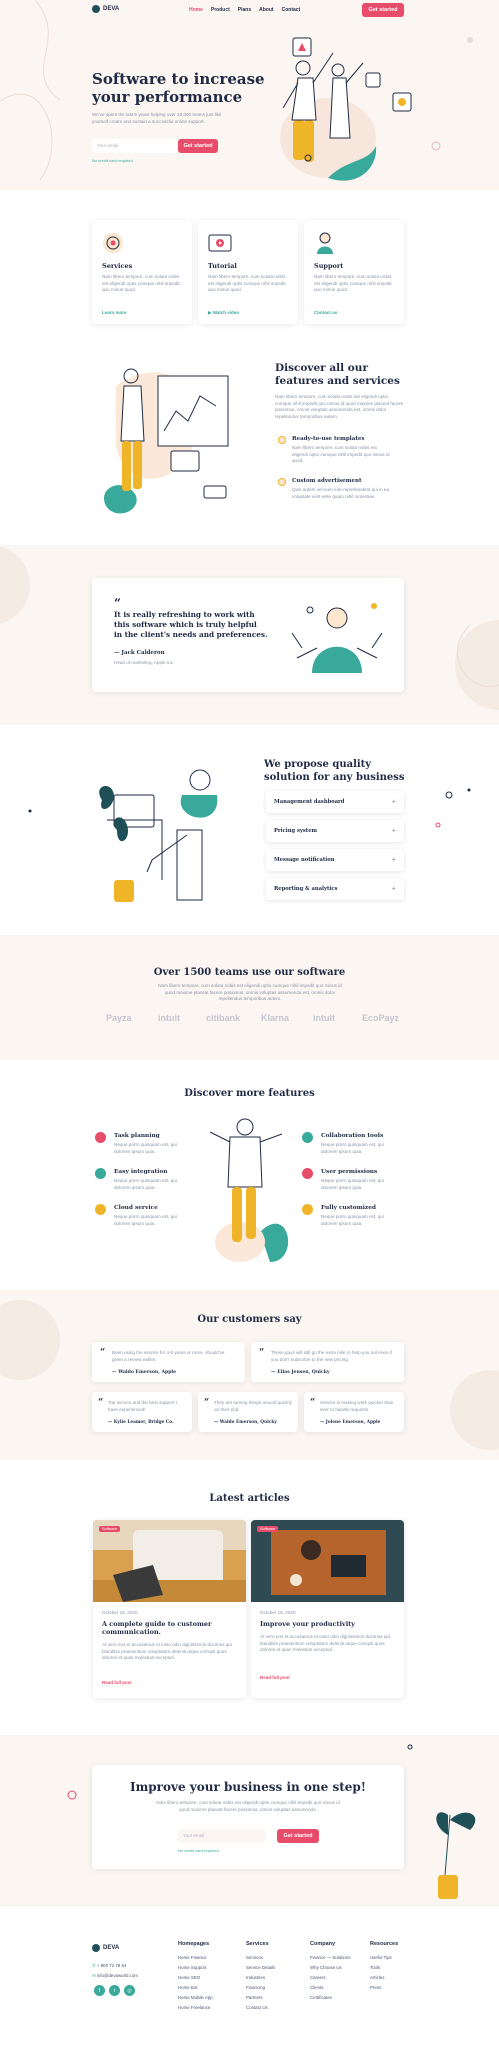  I want to click on hero-get-started-button: Get started, so click(198, 146).